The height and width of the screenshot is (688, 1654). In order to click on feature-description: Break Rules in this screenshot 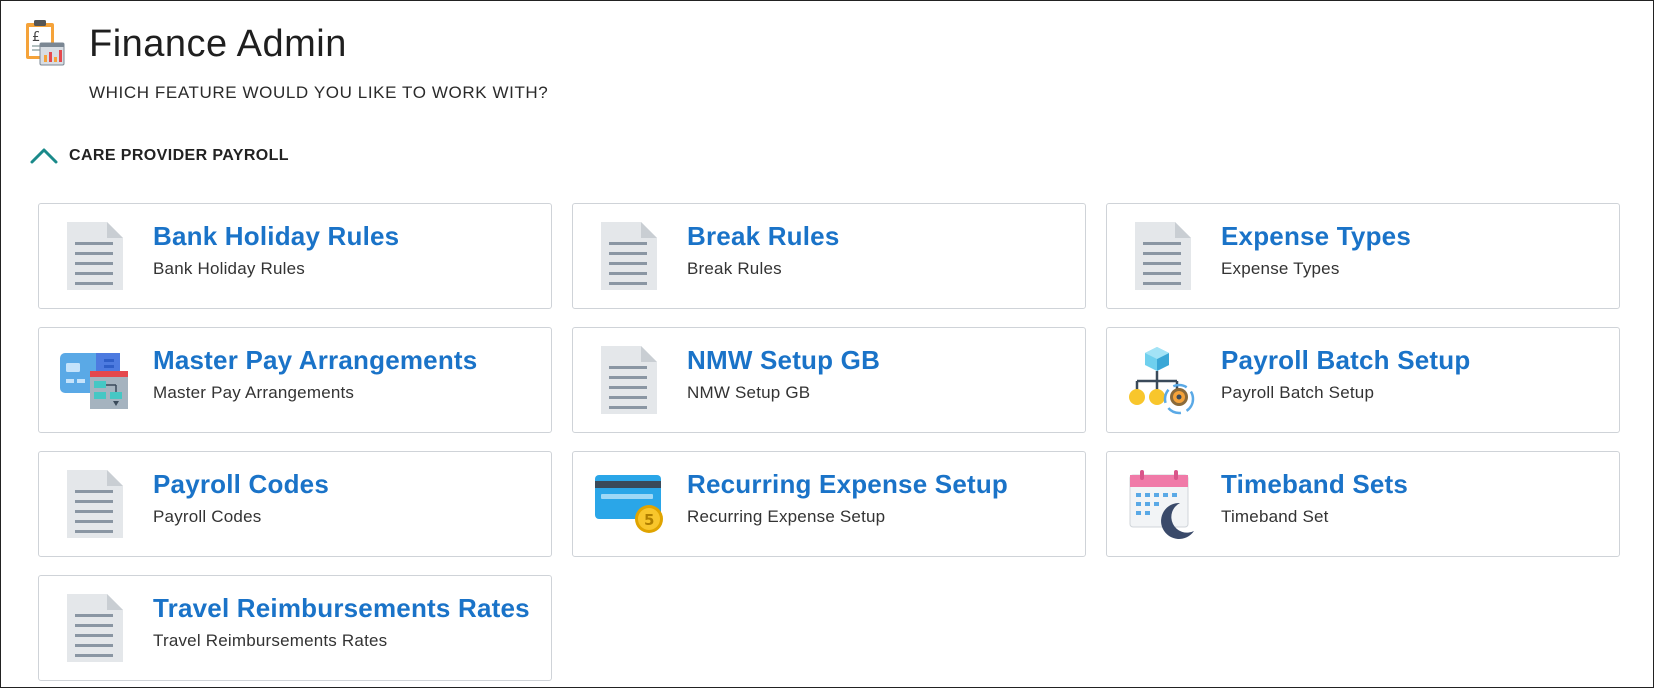, I will do `click(734, 268)`.